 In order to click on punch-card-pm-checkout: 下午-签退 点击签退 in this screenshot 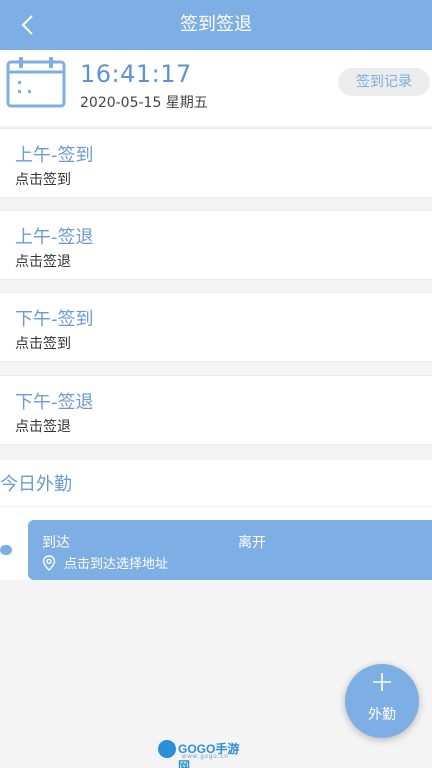, I will do `click(216, 410)`.